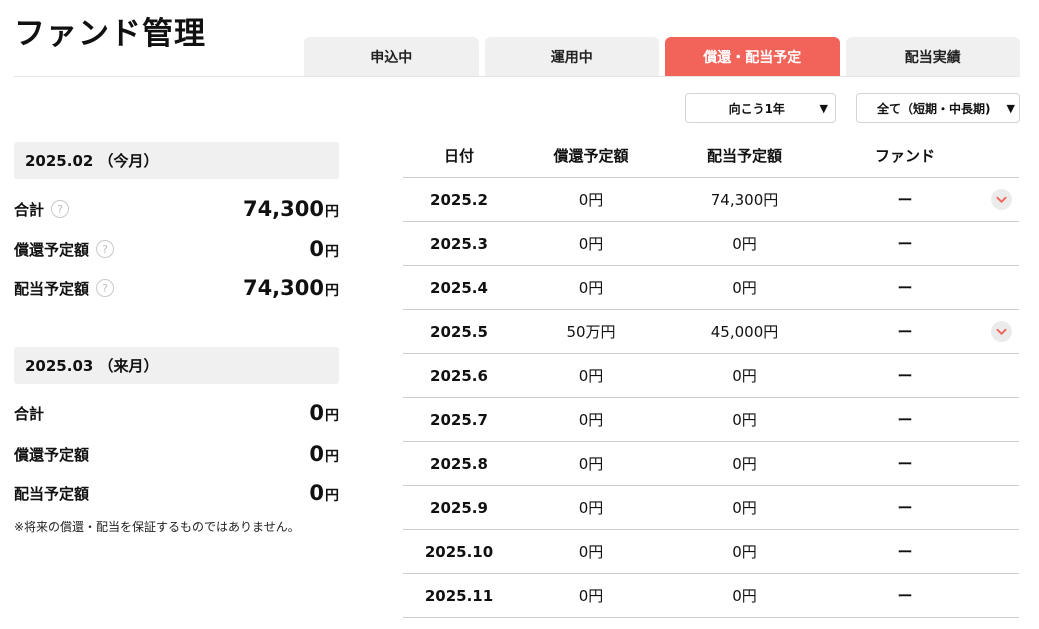 This screenshot has height=629, width=1039. I want to click on table-row: 2025.9 0円 0円 ー, so click(711, 508).